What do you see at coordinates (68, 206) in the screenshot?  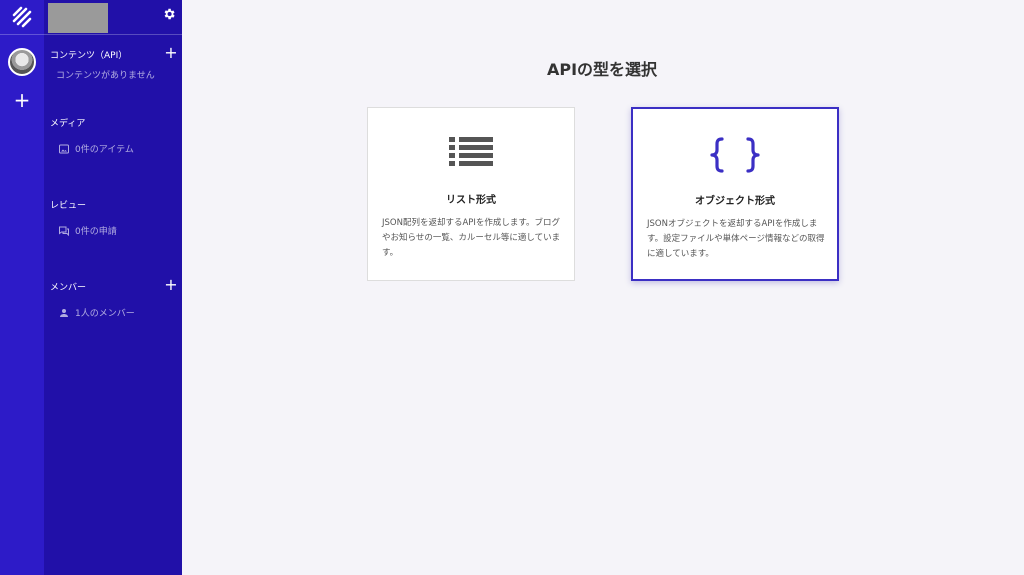 I see `sidebar-section-review: レビュー` at bounding box center [68, 206].